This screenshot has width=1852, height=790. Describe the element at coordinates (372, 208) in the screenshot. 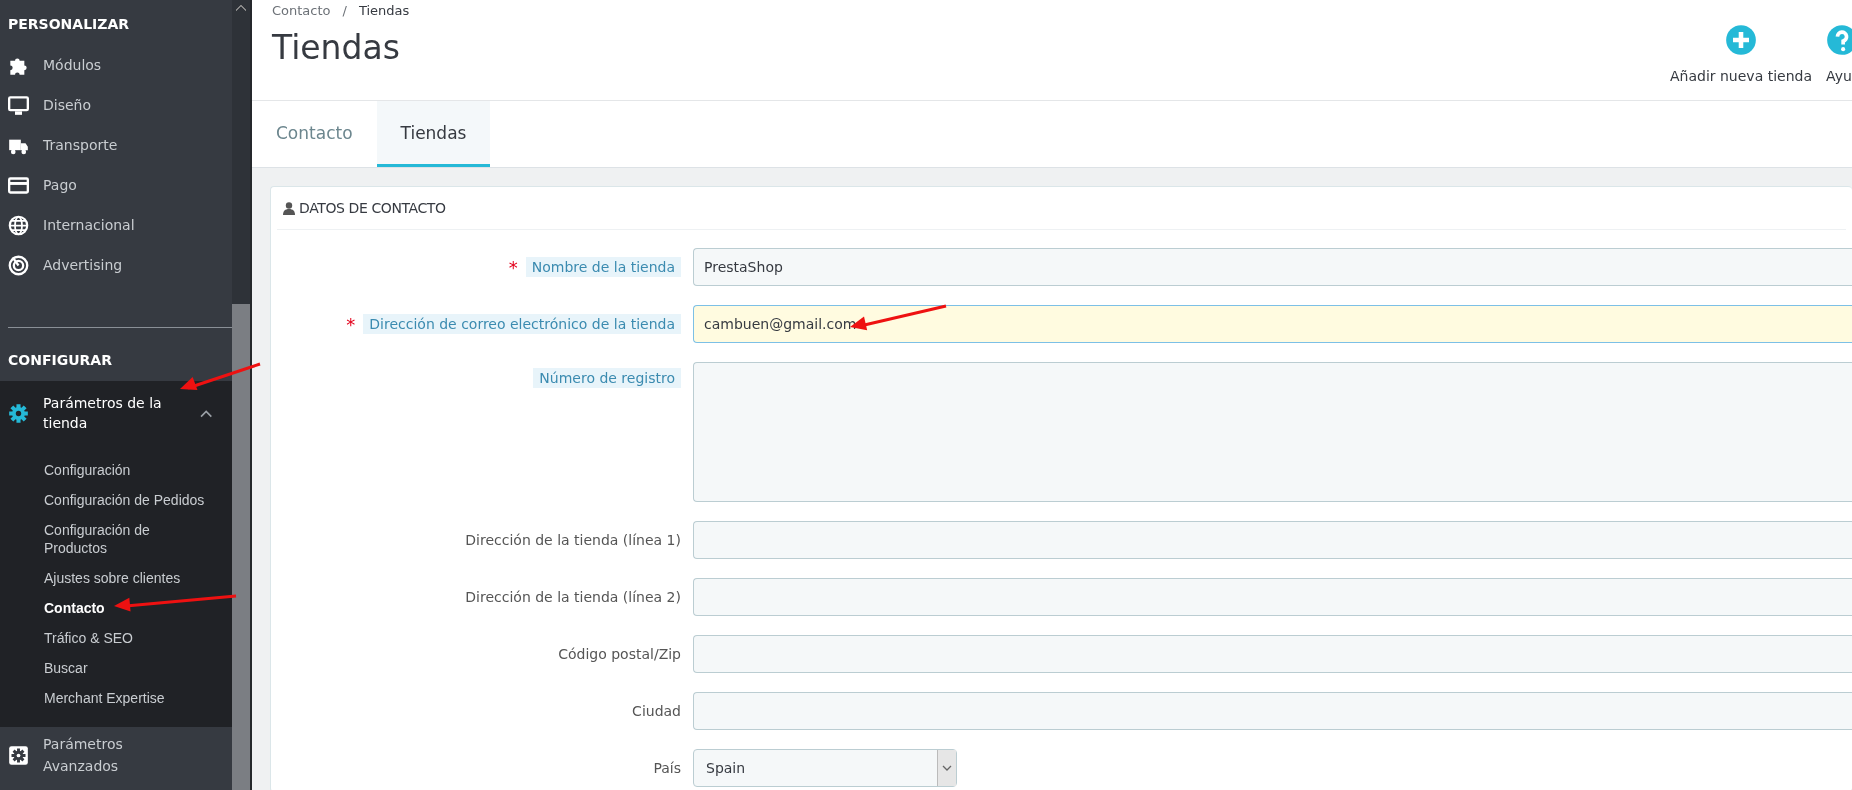

I see `panel-title: DATOS DE CONTACTO` at that location.